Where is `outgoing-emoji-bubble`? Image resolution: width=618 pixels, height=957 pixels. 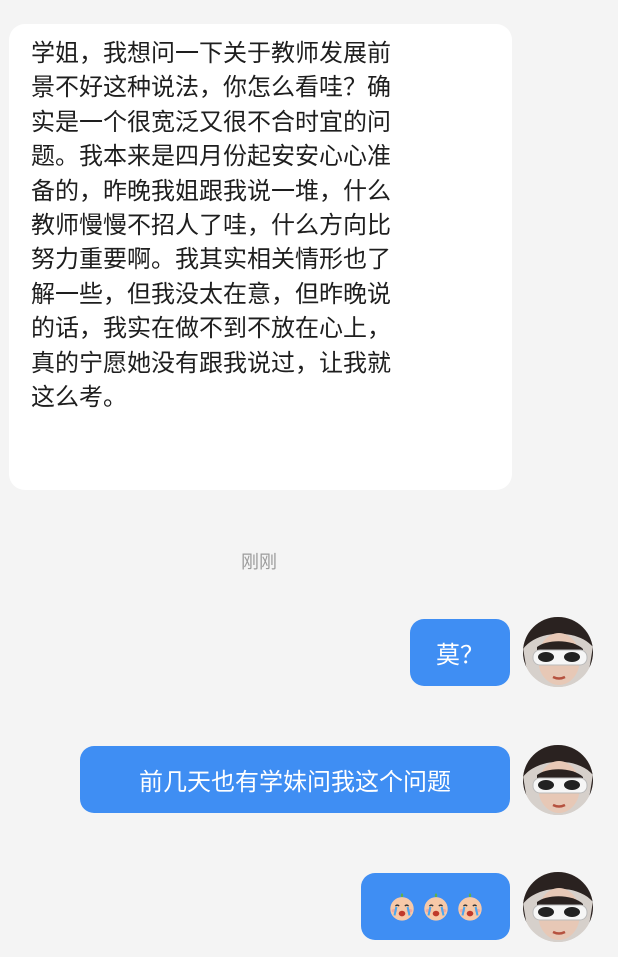 outgoing-emoji-bubble is located at coordinates (435, 906).